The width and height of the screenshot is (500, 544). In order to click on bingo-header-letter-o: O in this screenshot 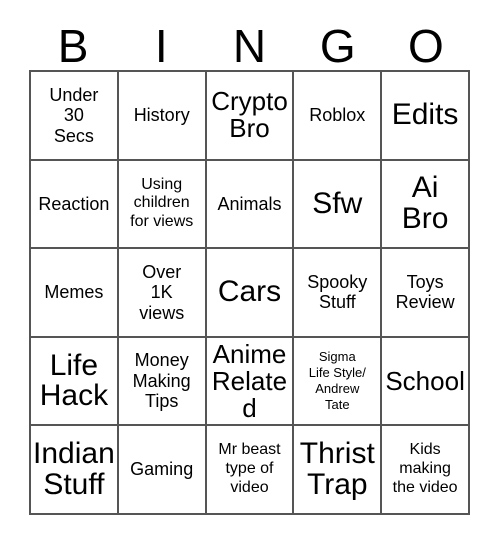, I will do `click(426, 46)`.